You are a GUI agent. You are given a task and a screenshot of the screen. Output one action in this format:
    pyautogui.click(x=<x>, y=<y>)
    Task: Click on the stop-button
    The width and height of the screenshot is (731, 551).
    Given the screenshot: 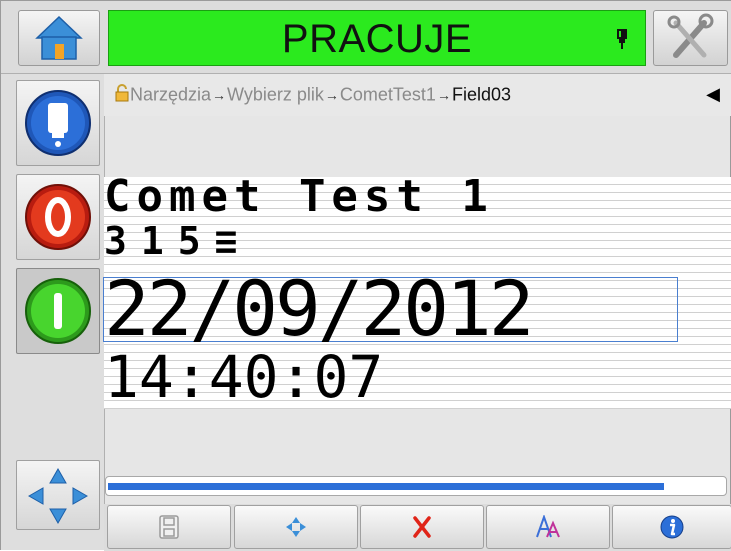 What is the action you would take?
    pyautogui.click(x=58, y=217)
    